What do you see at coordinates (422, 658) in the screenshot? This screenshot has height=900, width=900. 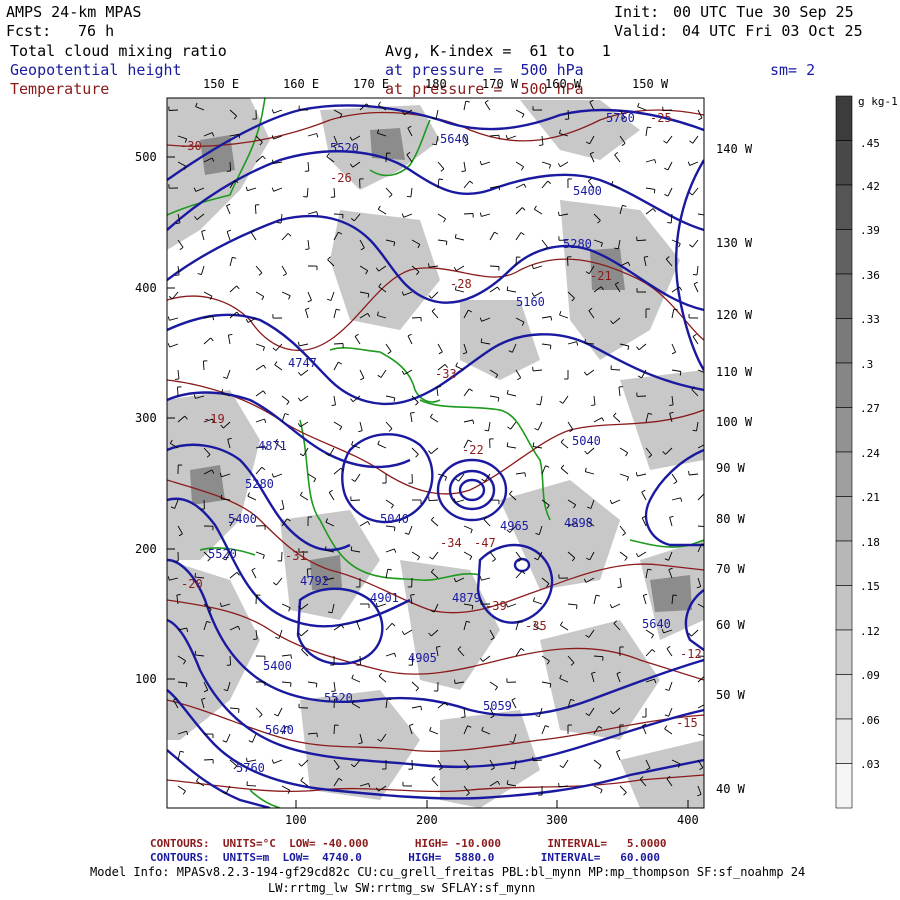 I see `height-label: 4905` at bounding box center [422, 658].